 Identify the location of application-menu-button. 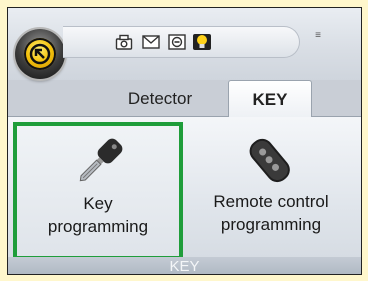
(40, 54).